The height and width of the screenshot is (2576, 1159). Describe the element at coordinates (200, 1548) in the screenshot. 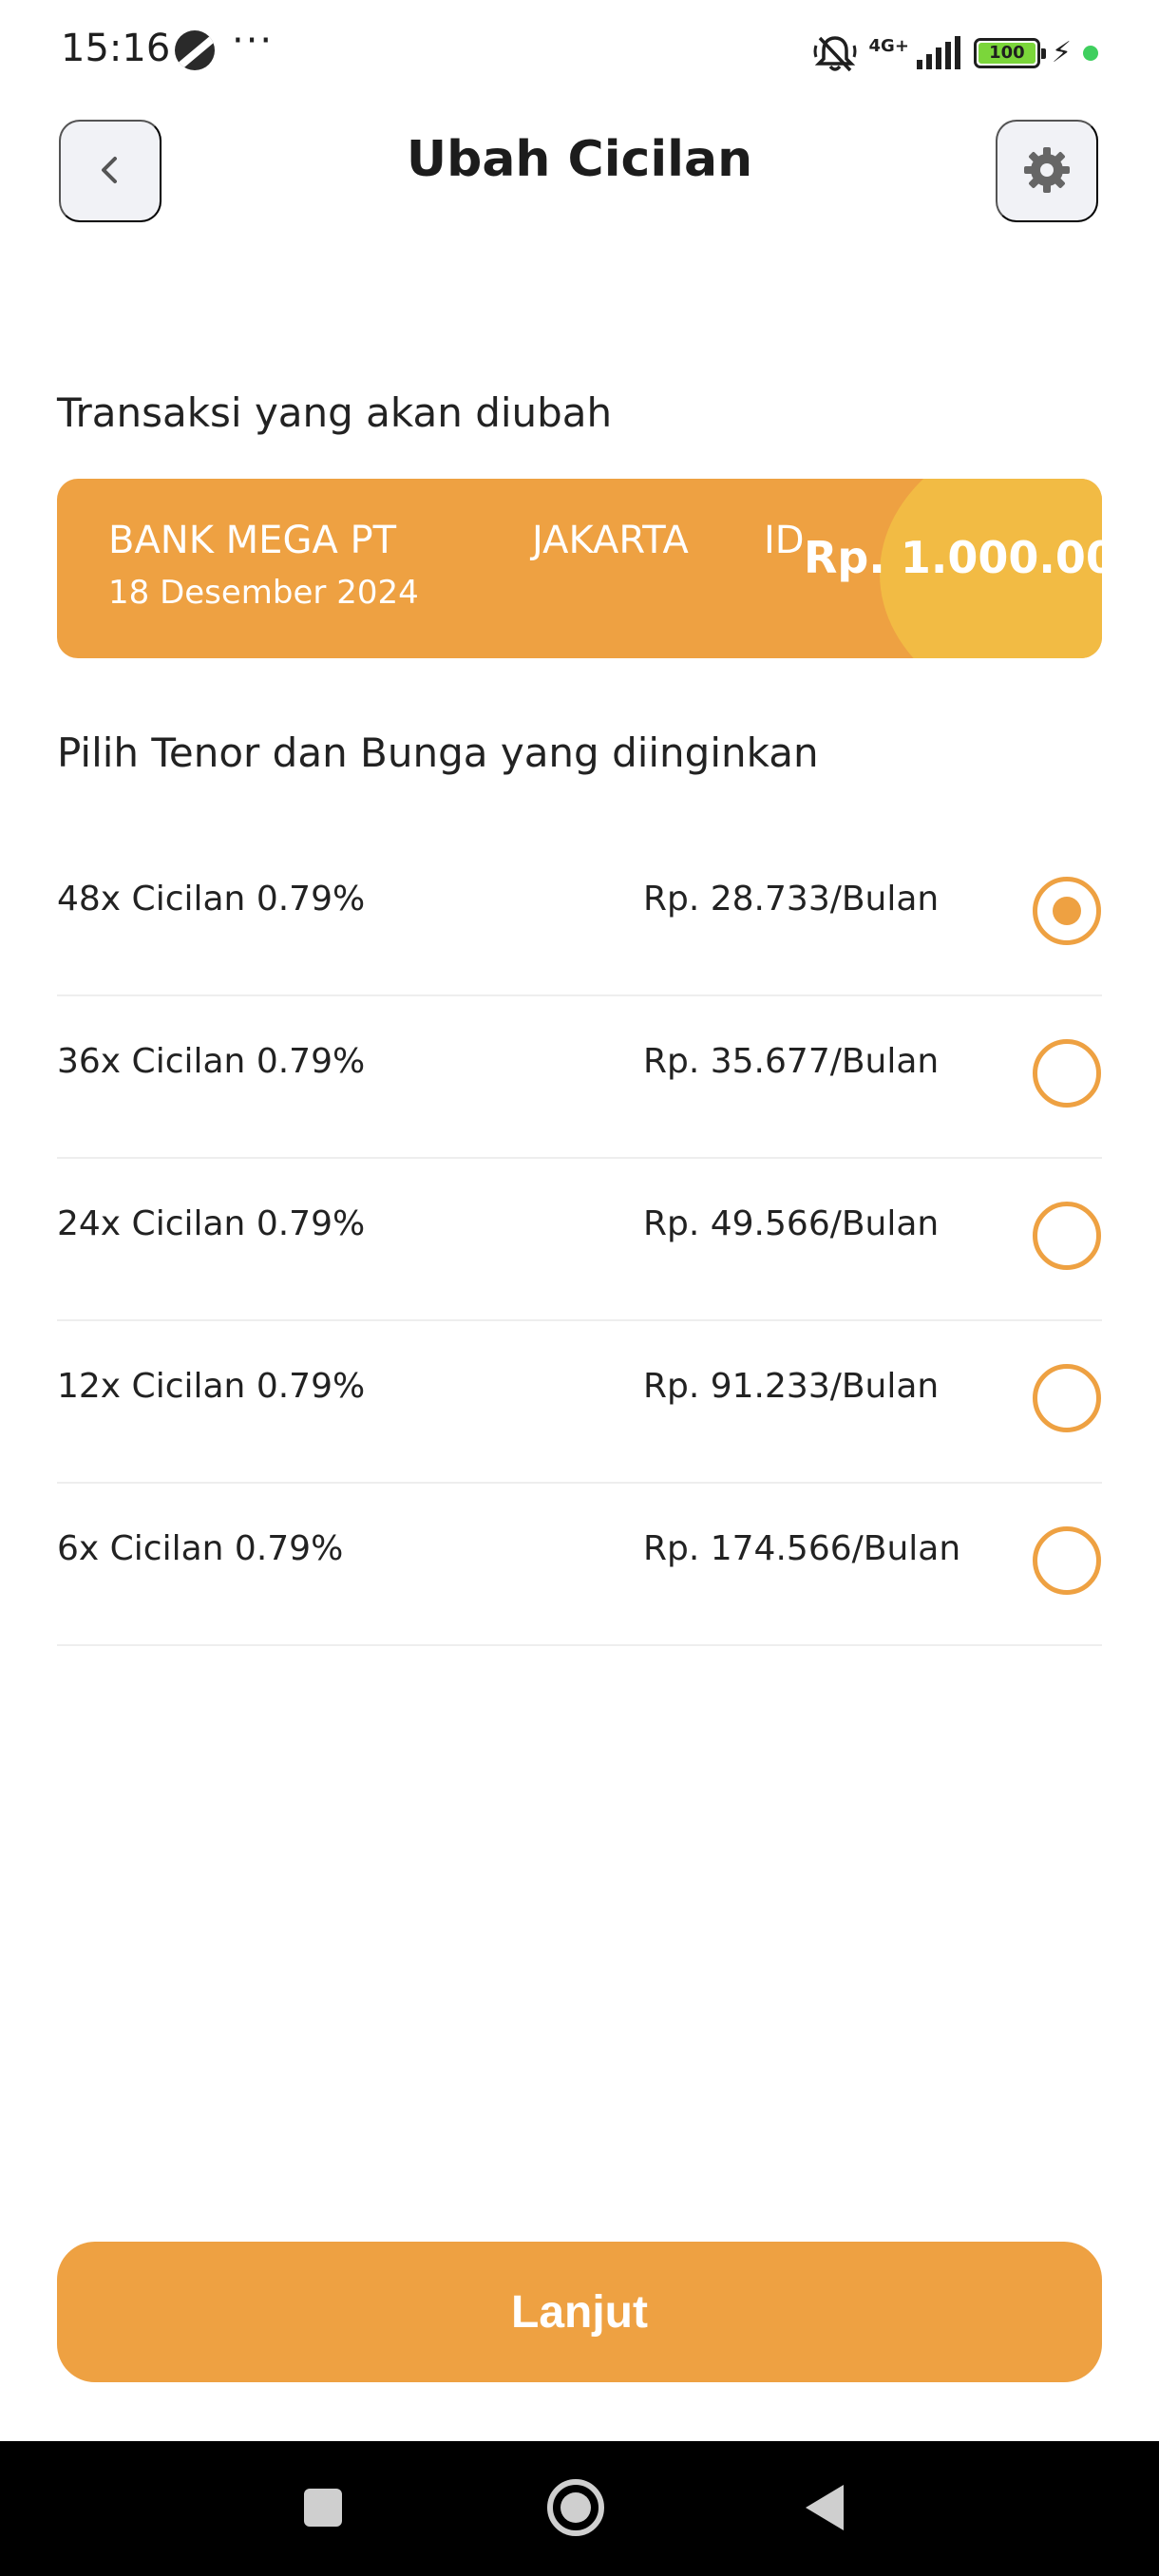

I see `tenor-option-label: 6x Cicilan 0.79%` at that location.